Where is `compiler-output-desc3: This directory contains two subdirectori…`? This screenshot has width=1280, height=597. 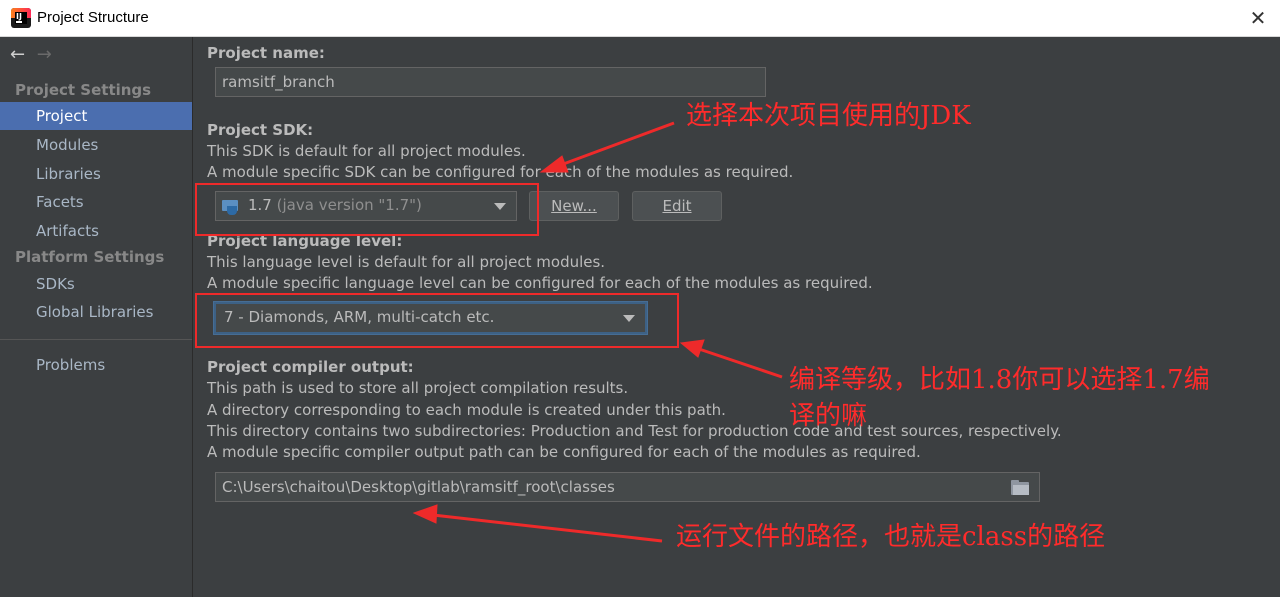 compiler-output-desc3: This directory contains two subdirectori… is located at coordinates (634, 431).